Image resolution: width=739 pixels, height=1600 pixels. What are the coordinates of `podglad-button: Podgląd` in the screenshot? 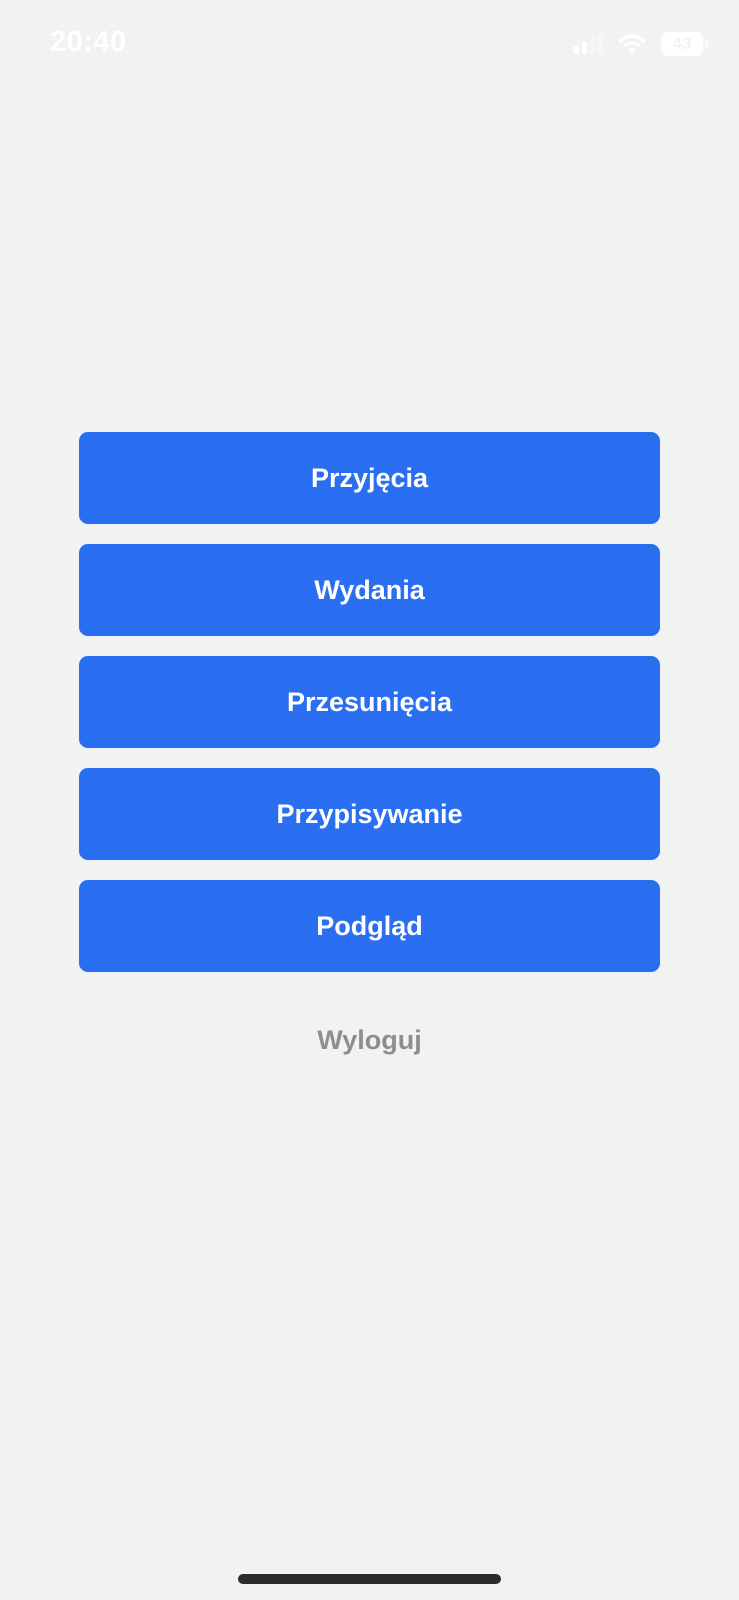 It's located at (369, 926).